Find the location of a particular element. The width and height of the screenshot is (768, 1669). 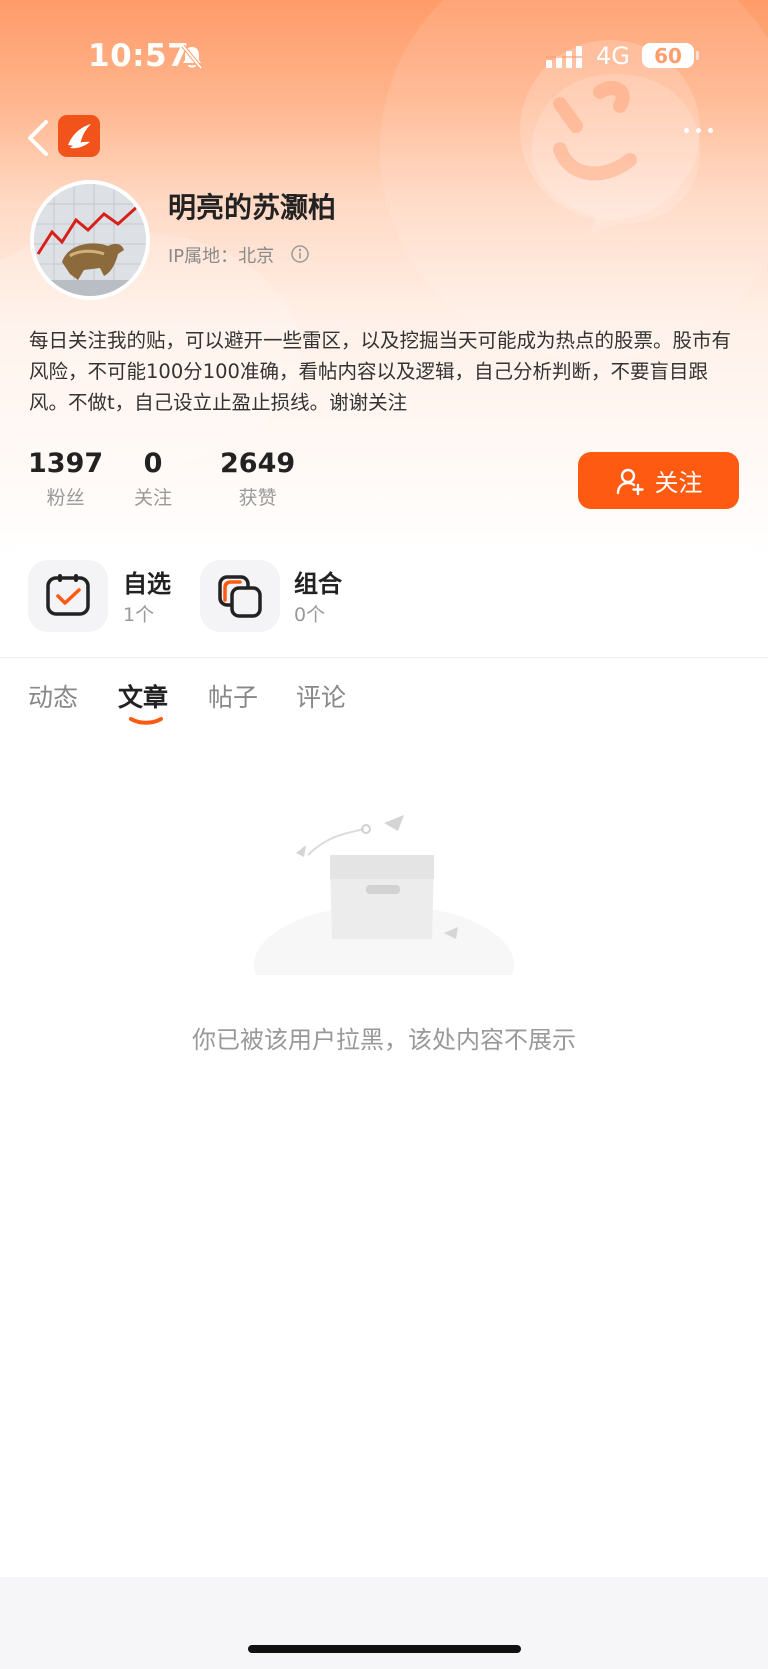

watchlist-check-icon is located at coordinates (68, 595).